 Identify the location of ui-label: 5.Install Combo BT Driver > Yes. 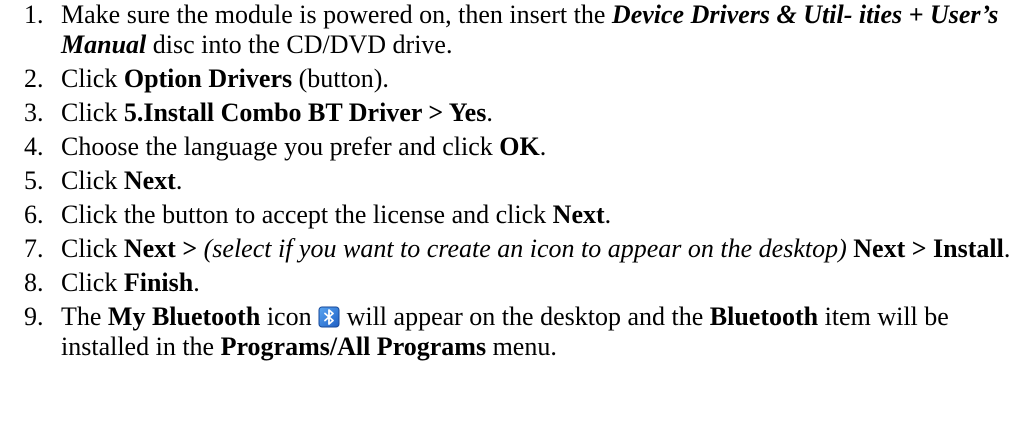
(305, 112).